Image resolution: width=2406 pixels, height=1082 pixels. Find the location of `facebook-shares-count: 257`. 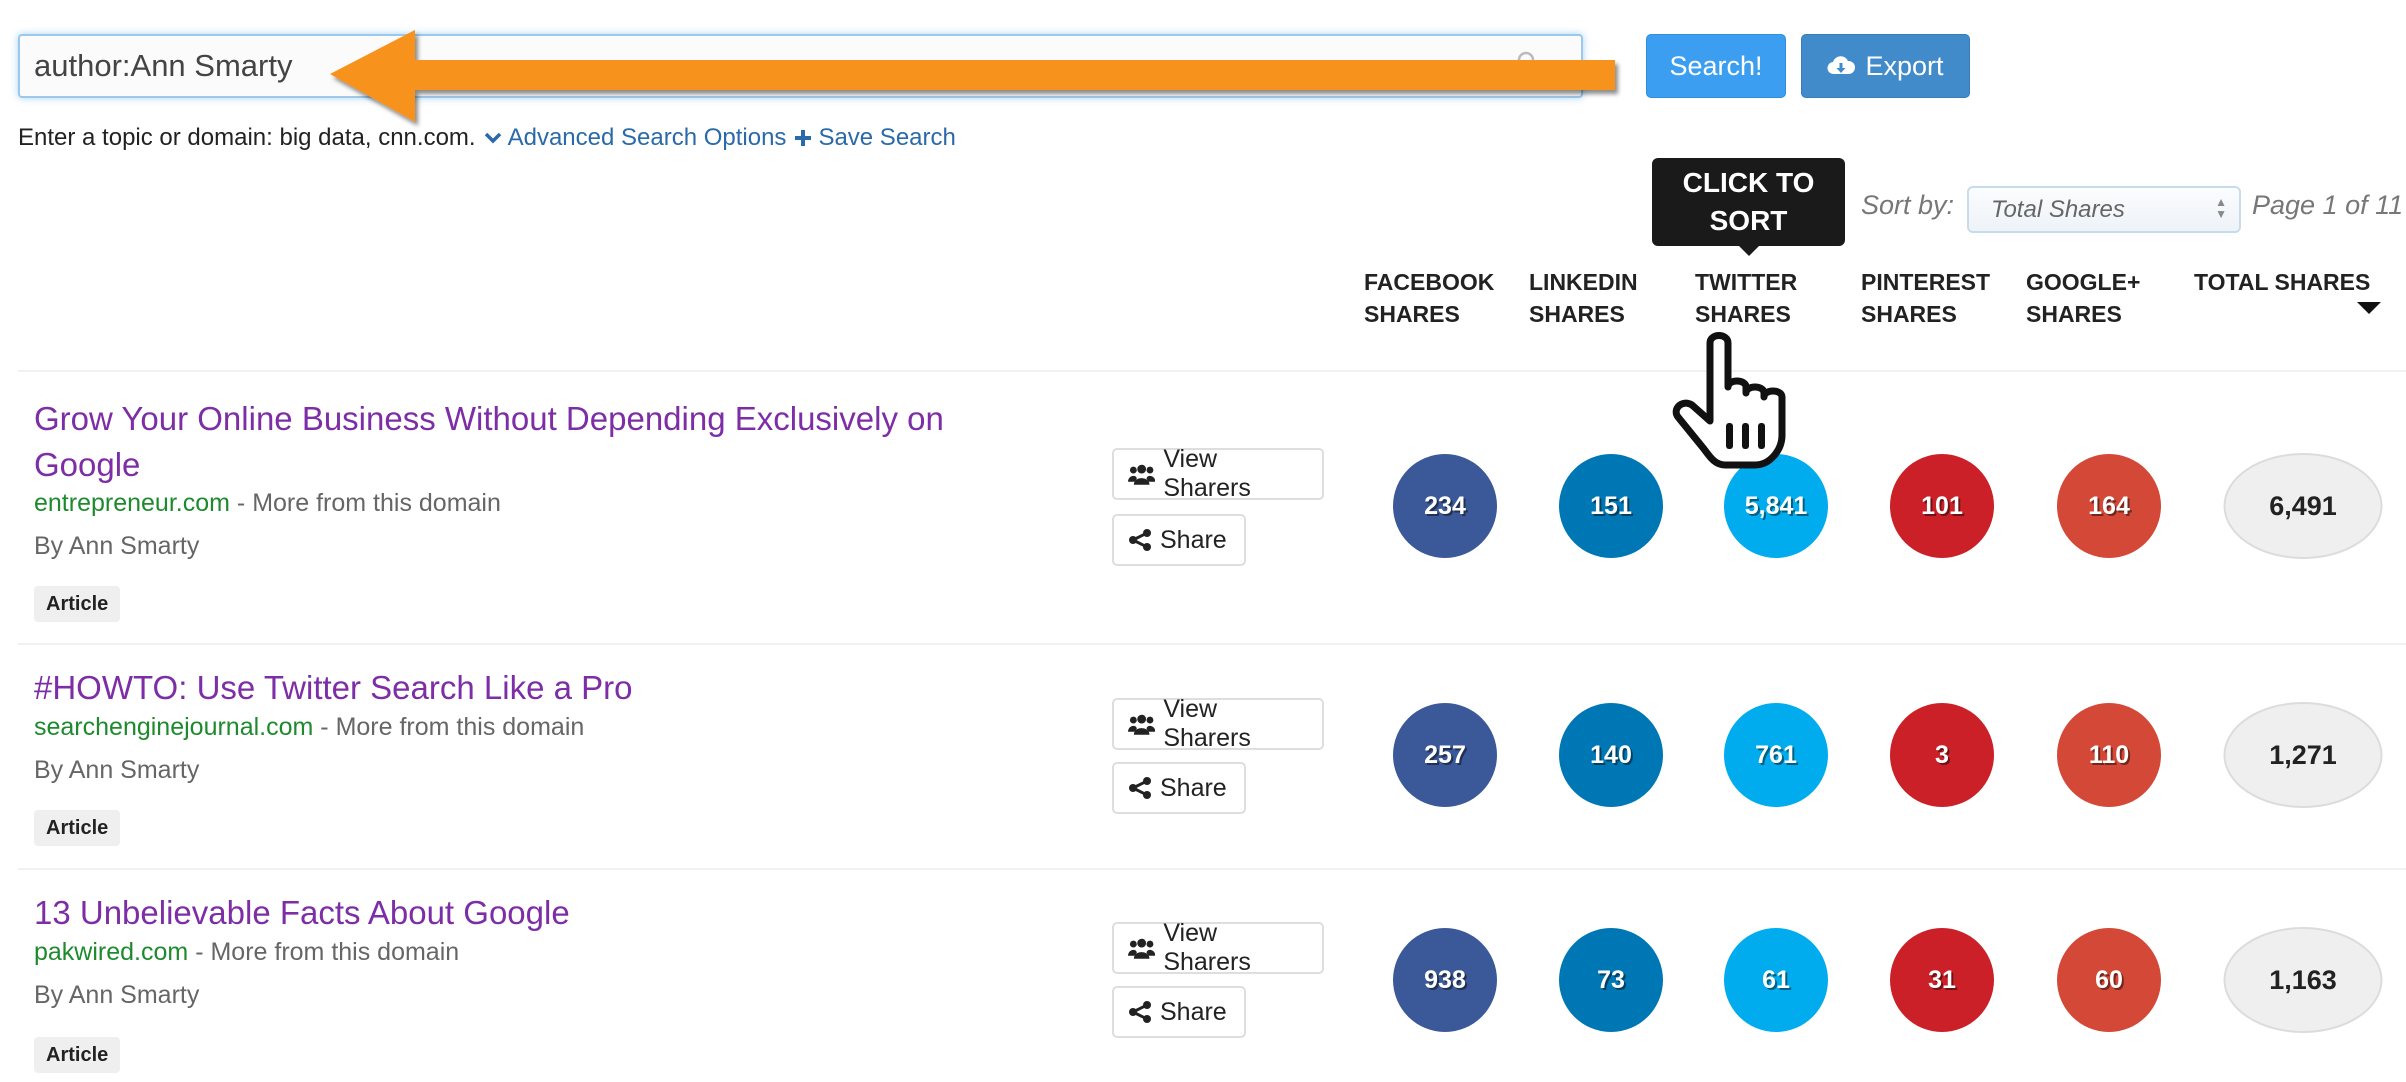

facebook-shares-count: 257 is located at coordinates (1445, 755).